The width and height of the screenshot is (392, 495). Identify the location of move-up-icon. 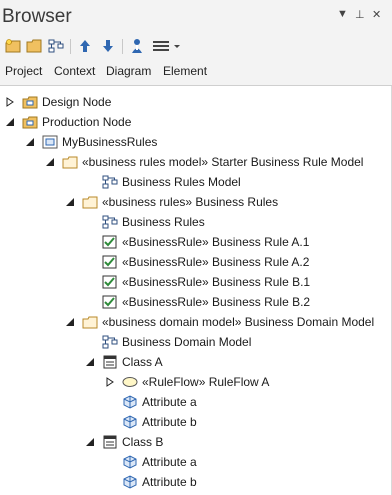
(85, 46).